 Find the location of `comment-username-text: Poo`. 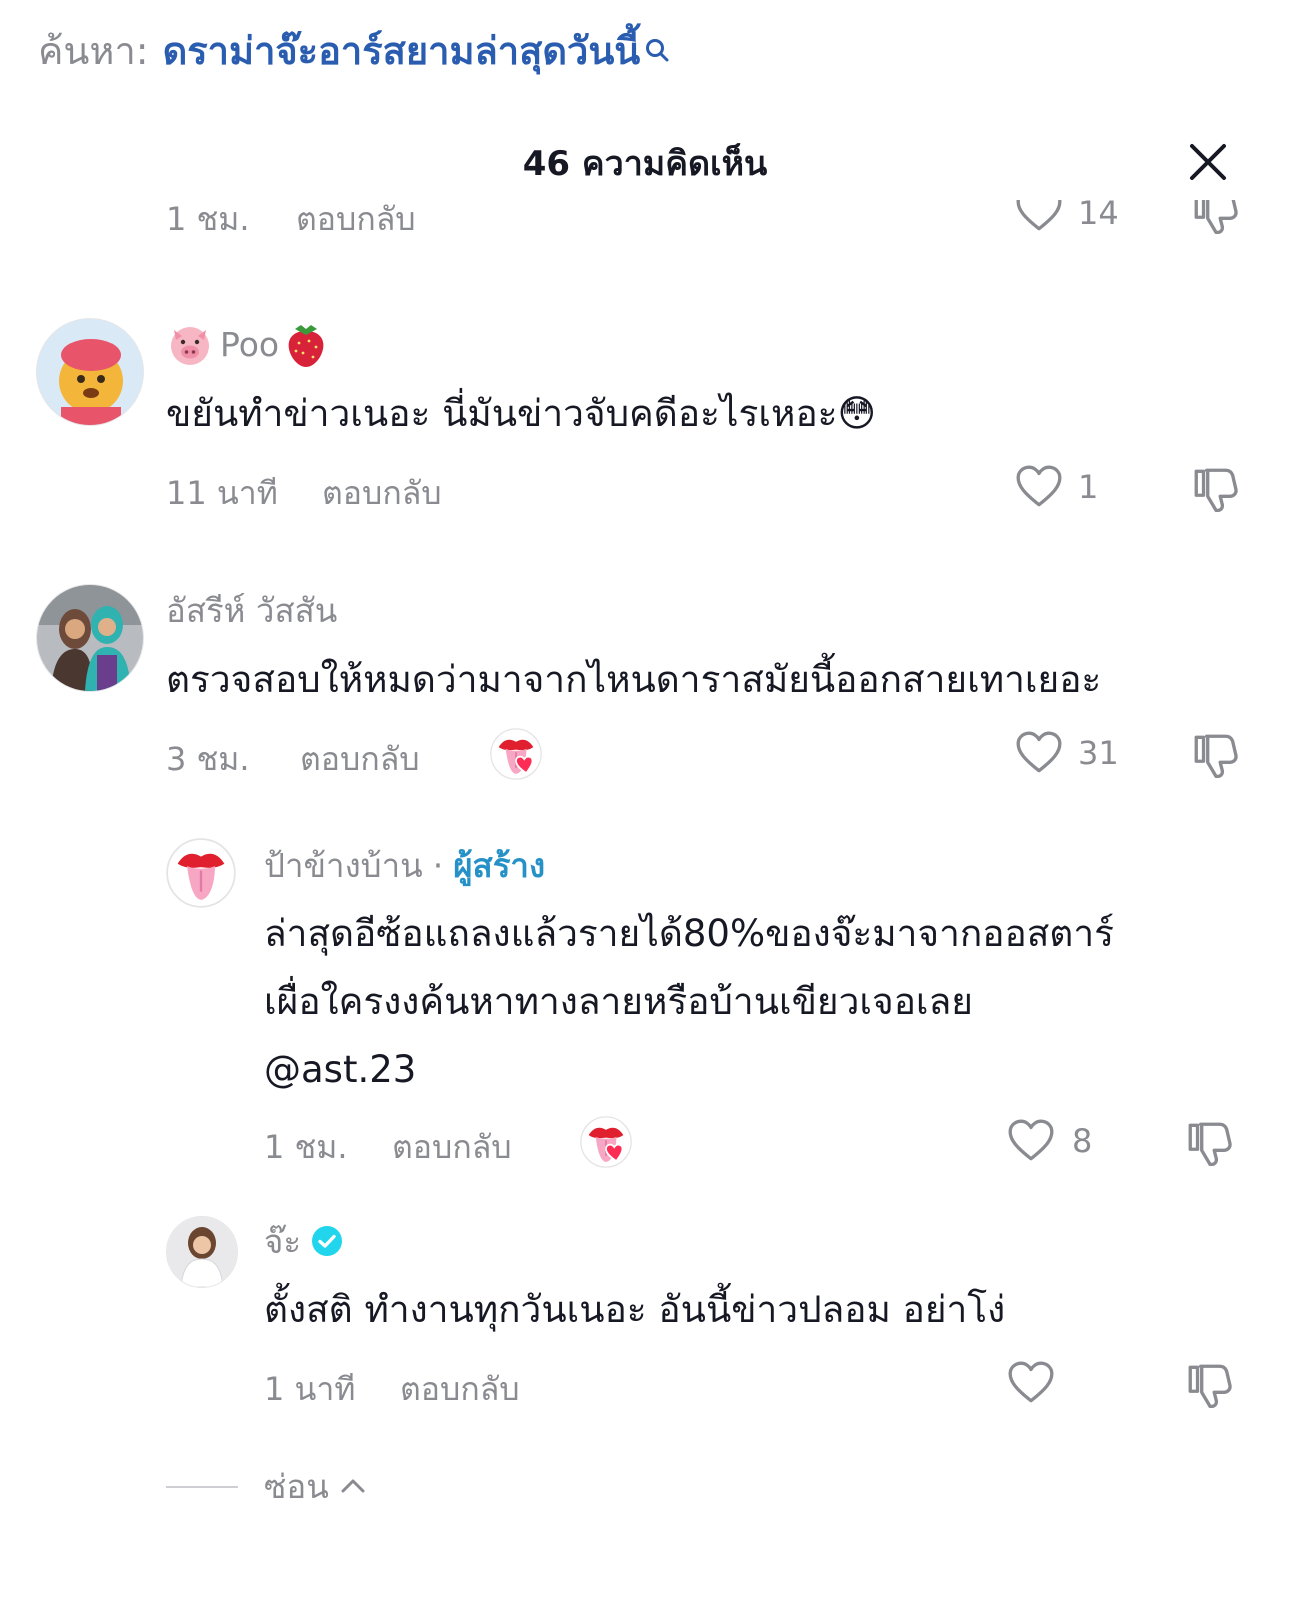

comment-username-text: Poo is located at coordinates (250, 344).